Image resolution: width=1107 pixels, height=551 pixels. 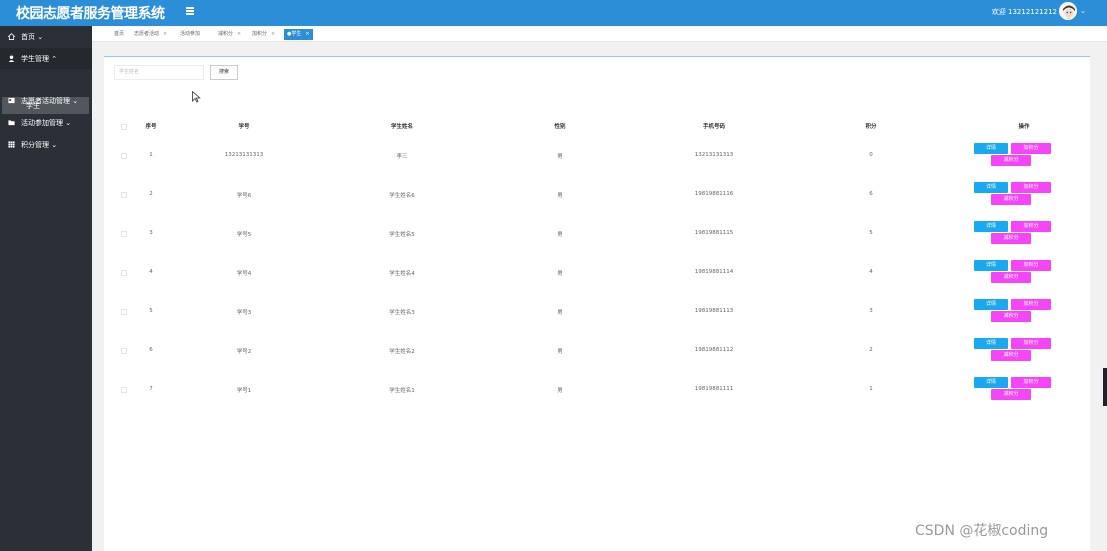 What do you see at coordinates (597, 395) in the screenshot?
I see `table-row: 7 学号1 学生姓名1 男 19819881111 1 详情 加积分 减积分` at bounding box center [597, 395].